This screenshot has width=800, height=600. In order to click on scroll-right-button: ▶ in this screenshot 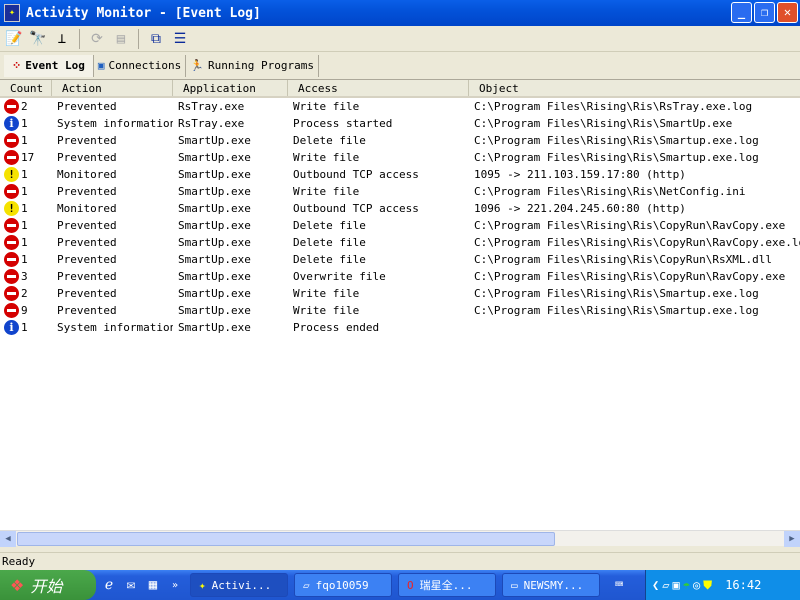, I will do `click(792, 539)`.